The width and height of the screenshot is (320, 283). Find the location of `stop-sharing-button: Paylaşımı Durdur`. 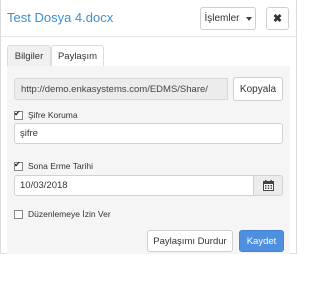

stop-sharing-button: Paylaşımı Durdur is located at coordinates (190, 241).